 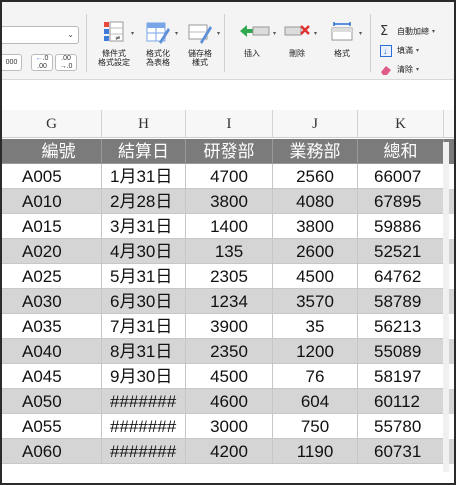 I want to click on cell-styles-button: ▾ 儲存格 樣式, so click(x=201, y=43).